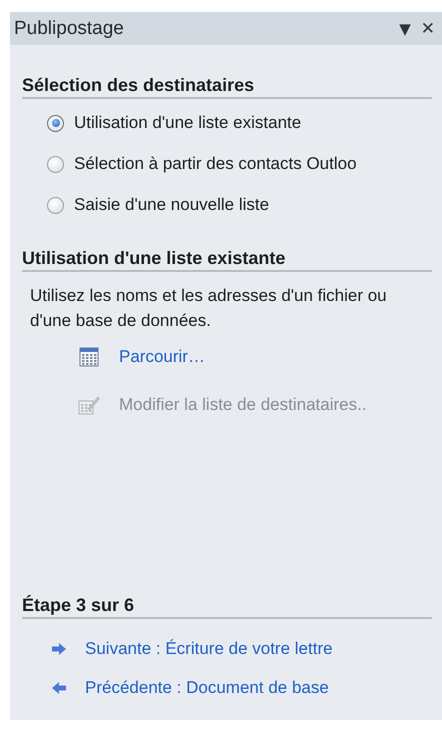  Describe the element at coordinates (428, 28) in the screenshot. I see `close-button: ✕` at that location.